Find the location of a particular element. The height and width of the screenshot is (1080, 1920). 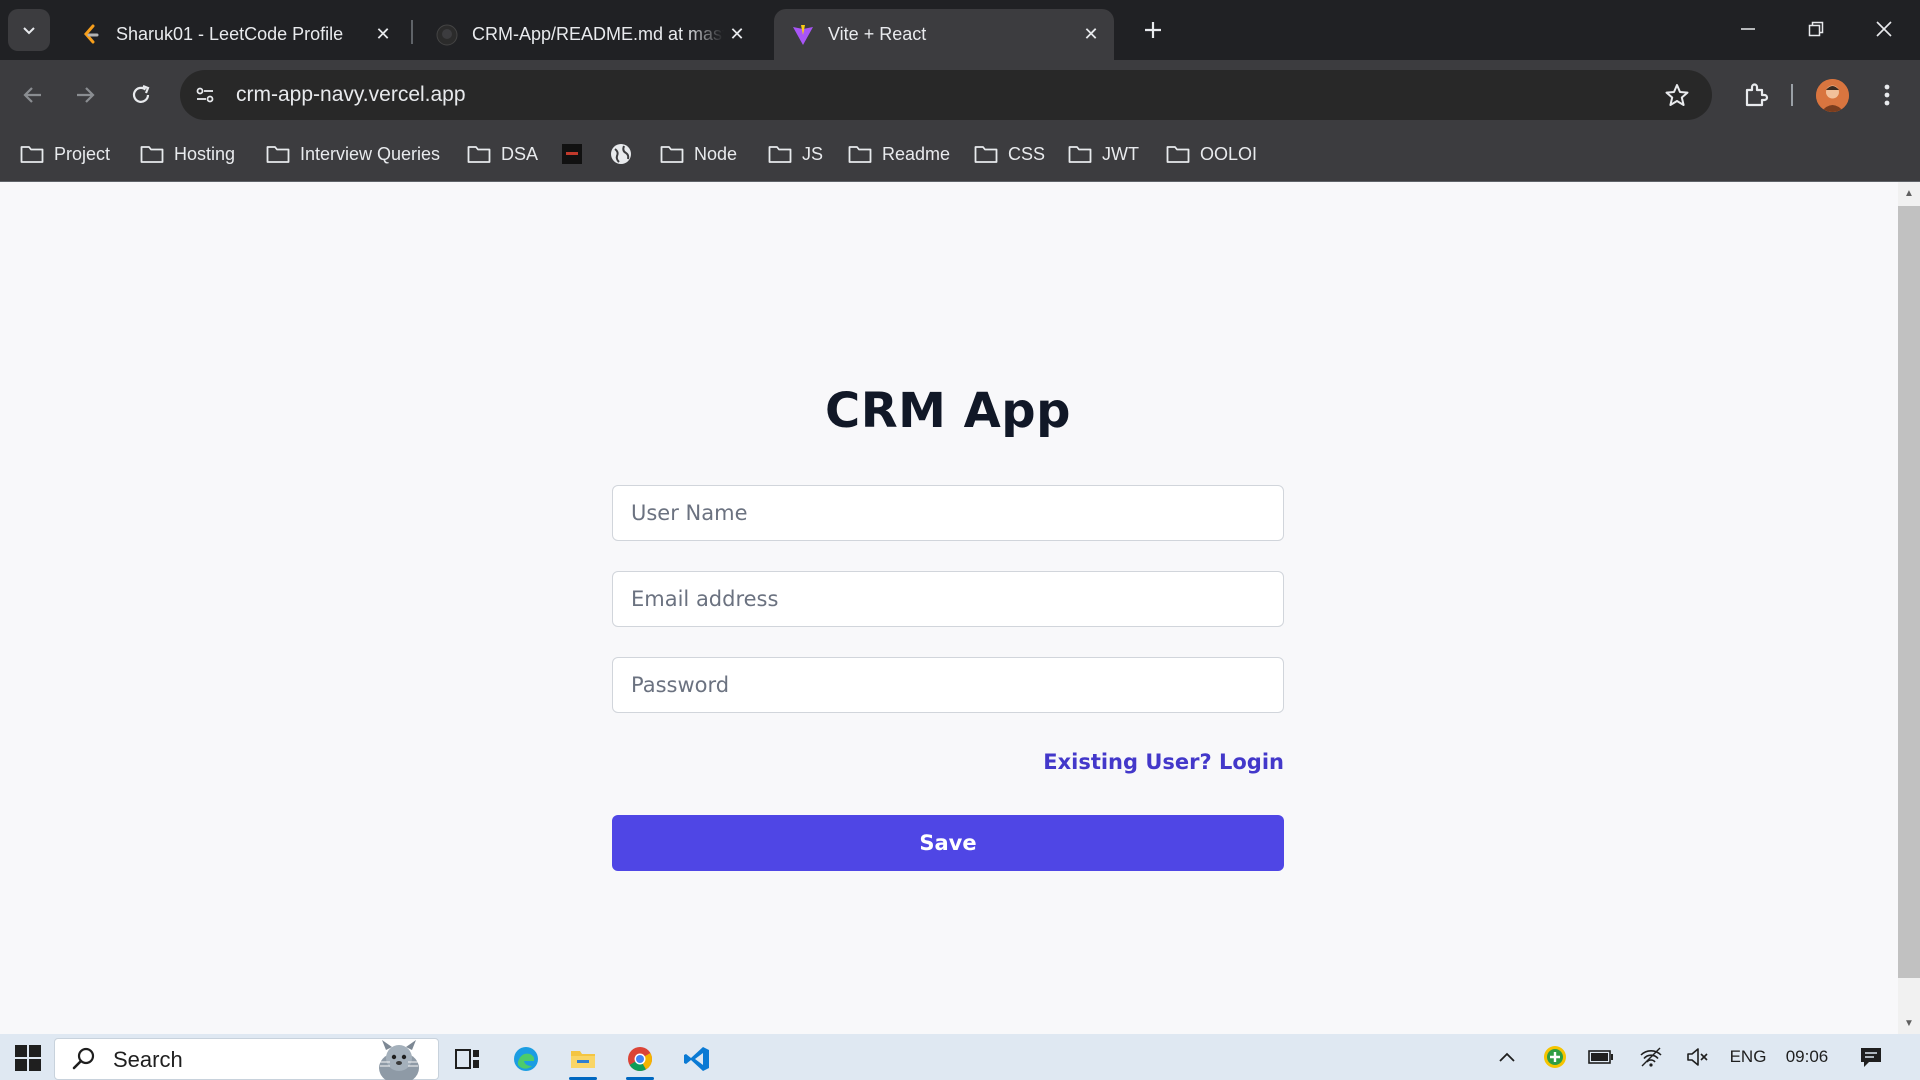

profile-avatar is located at coordinates (1832, 95).